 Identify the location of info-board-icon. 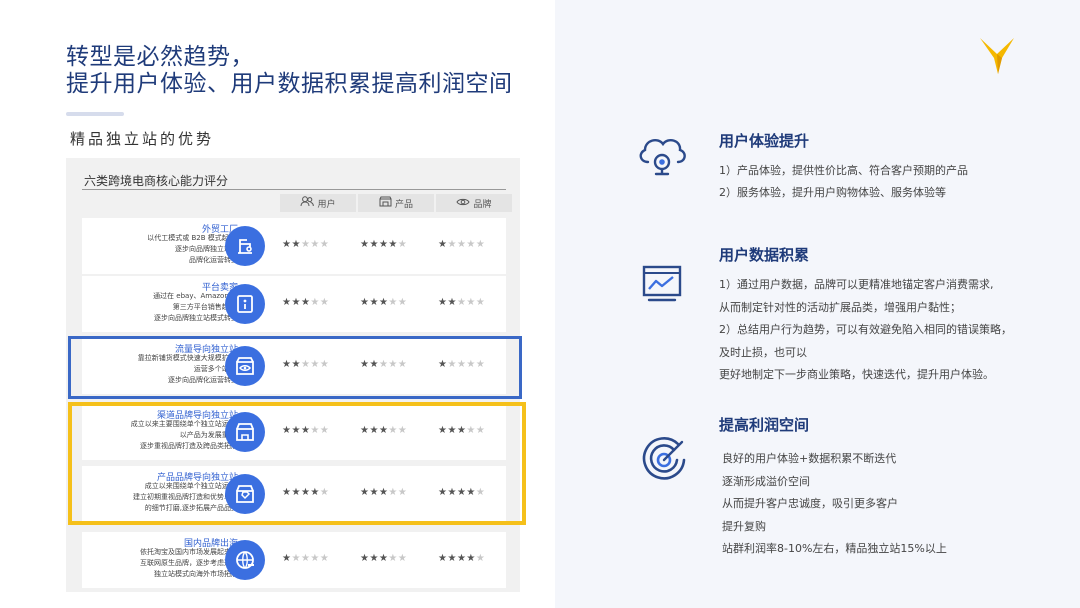
(245, 304).